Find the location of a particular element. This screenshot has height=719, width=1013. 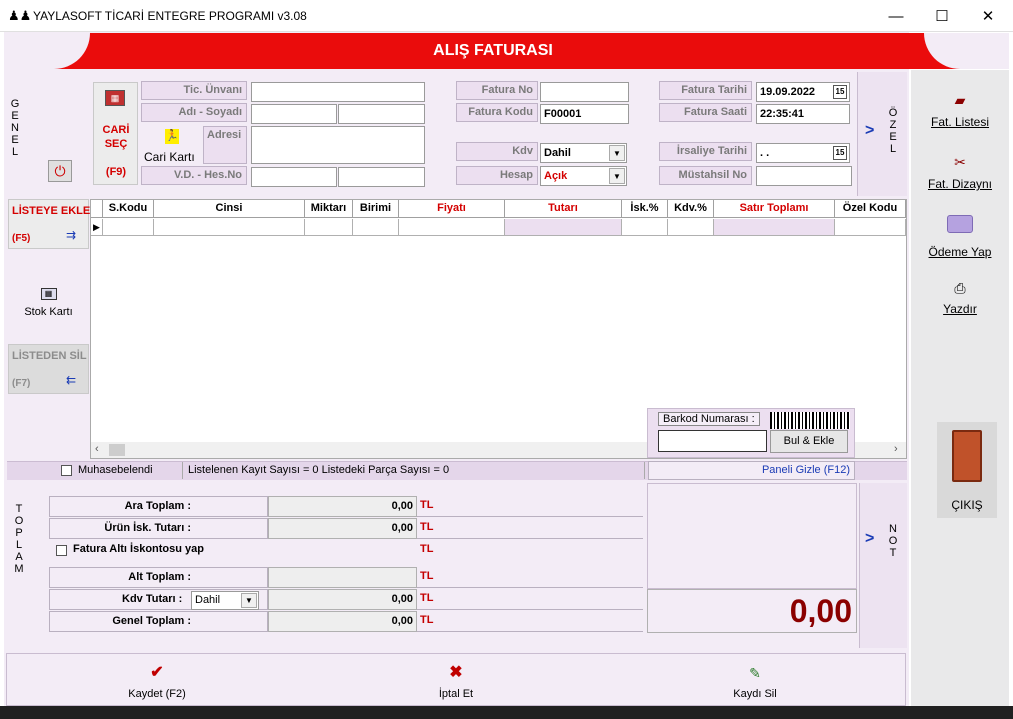

column-header-satir-toplami: Satır Toplamı is located at coordinates (774, 209).